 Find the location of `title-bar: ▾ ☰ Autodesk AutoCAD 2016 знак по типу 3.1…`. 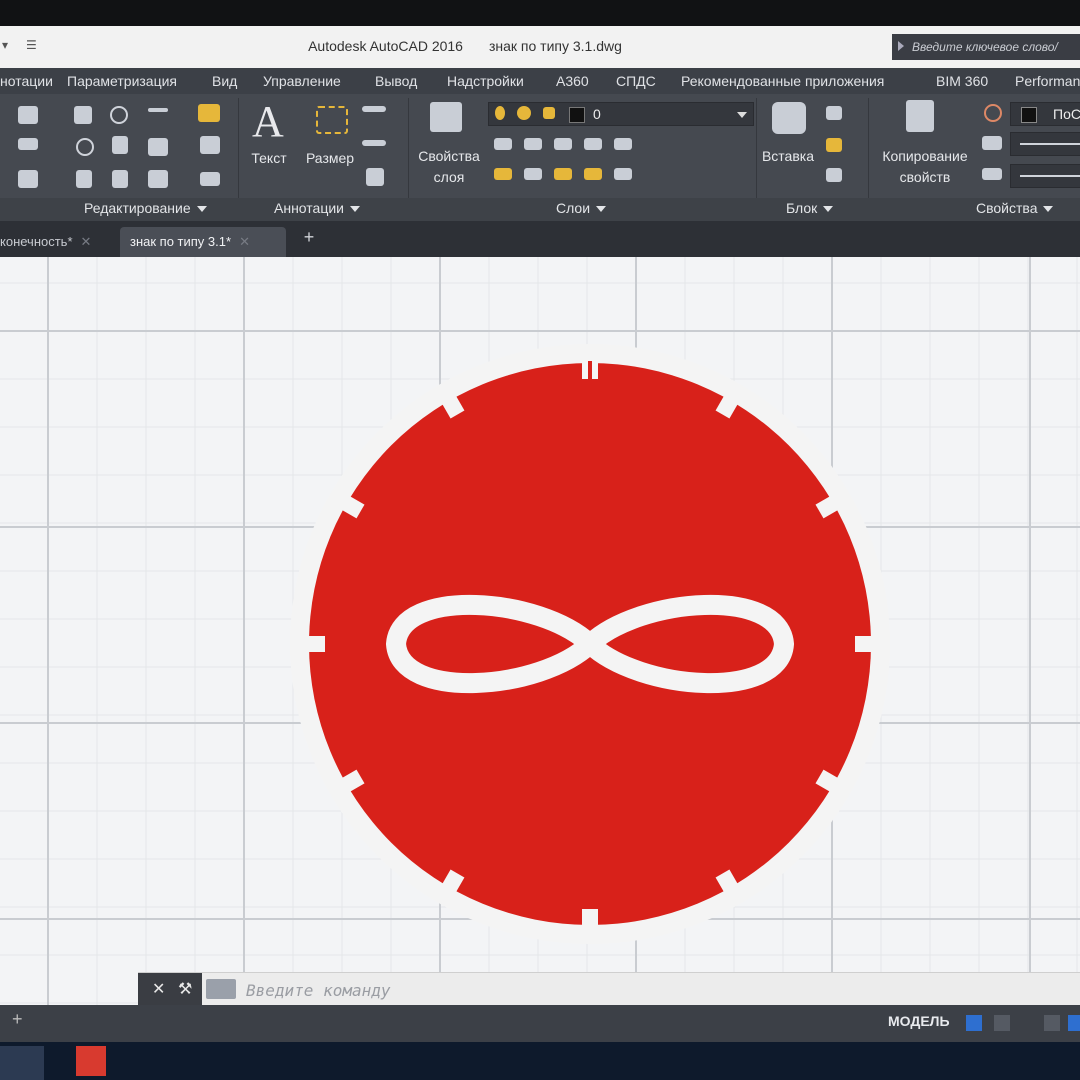

title-bar: ▾ ☰ Autodesk AutoCAD 2016 знак по типу 3.1… is located at coordinates (540, 47).